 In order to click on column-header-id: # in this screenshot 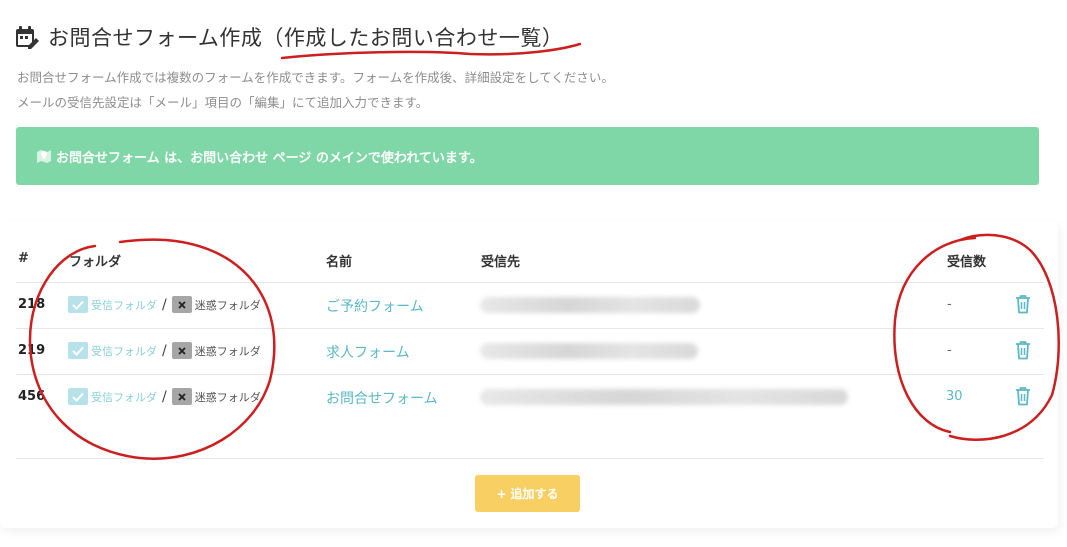, I will do `click(23, 258)`.